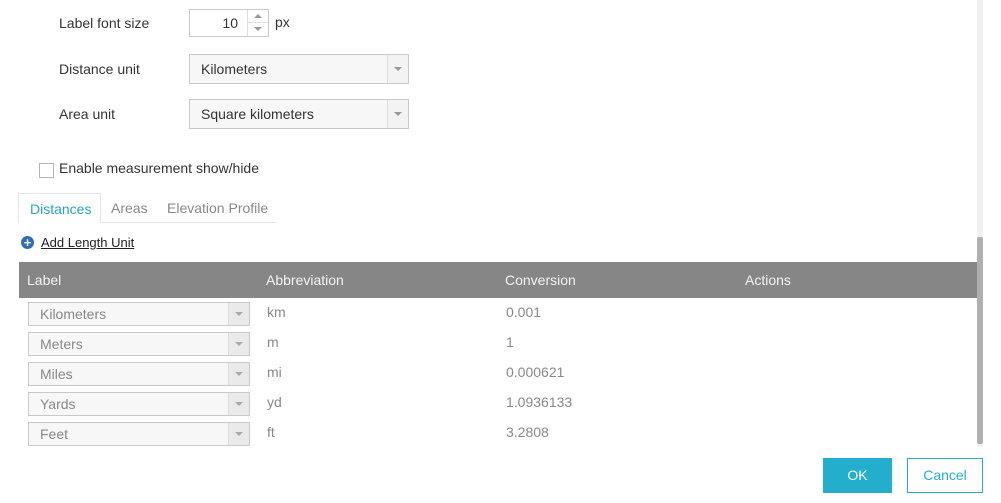 The height and width of the screenshot is (503, 1001). What do you see at coordinates (234, 69) in the screenshot?
I see `distance-unit-value: Kilometers` at bounding box center [234, 69].